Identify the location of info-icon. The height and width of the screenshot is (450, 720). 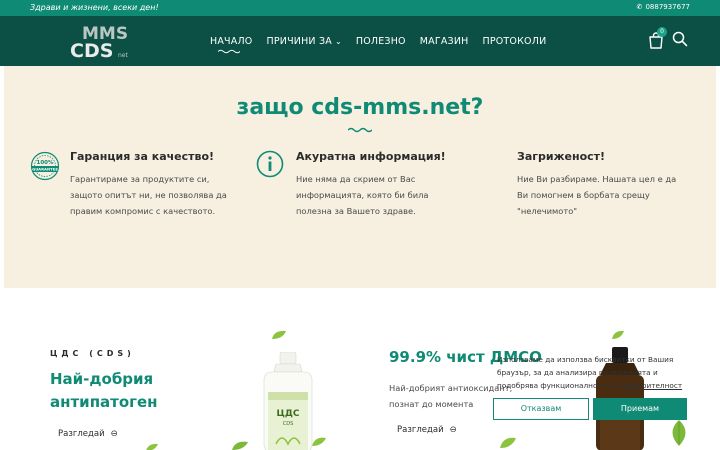
(270, 164).